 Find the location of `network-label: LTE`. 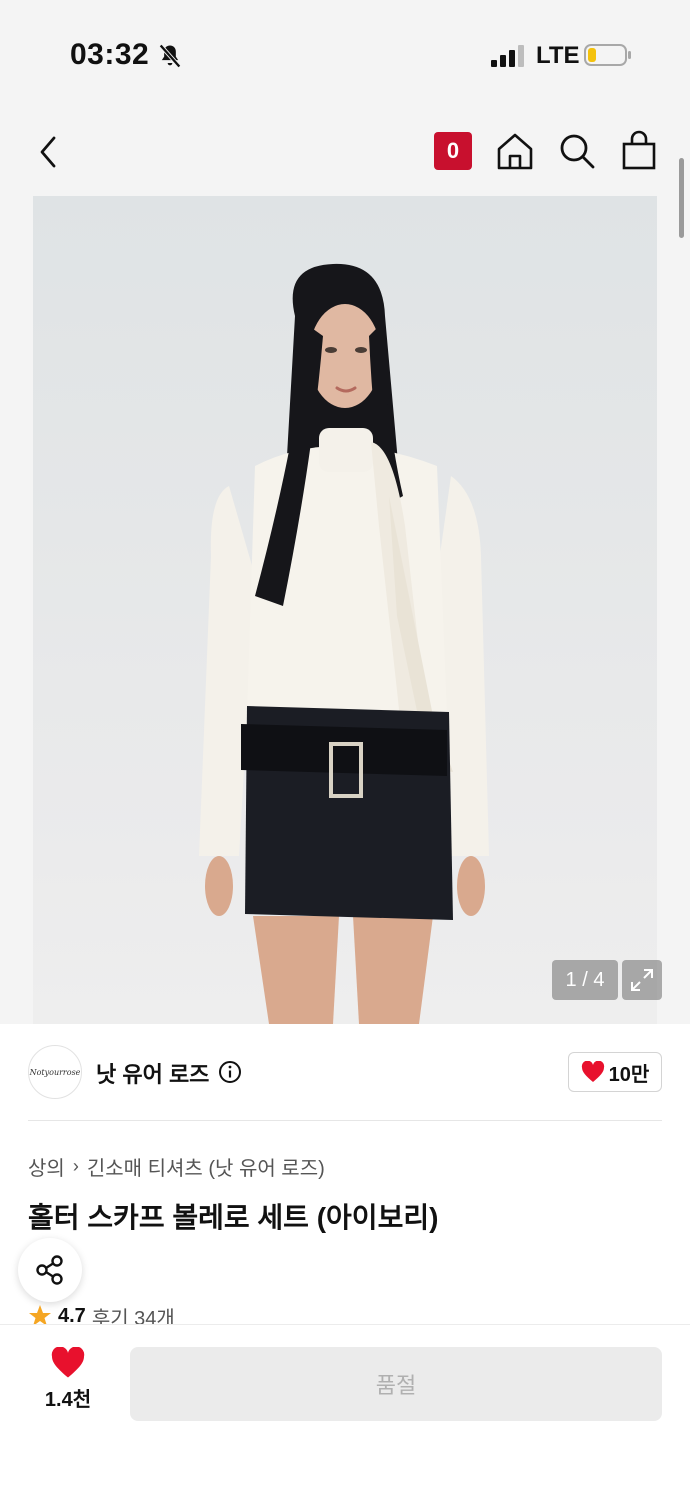

network-label: LTE is located at coordinates (558, 55).